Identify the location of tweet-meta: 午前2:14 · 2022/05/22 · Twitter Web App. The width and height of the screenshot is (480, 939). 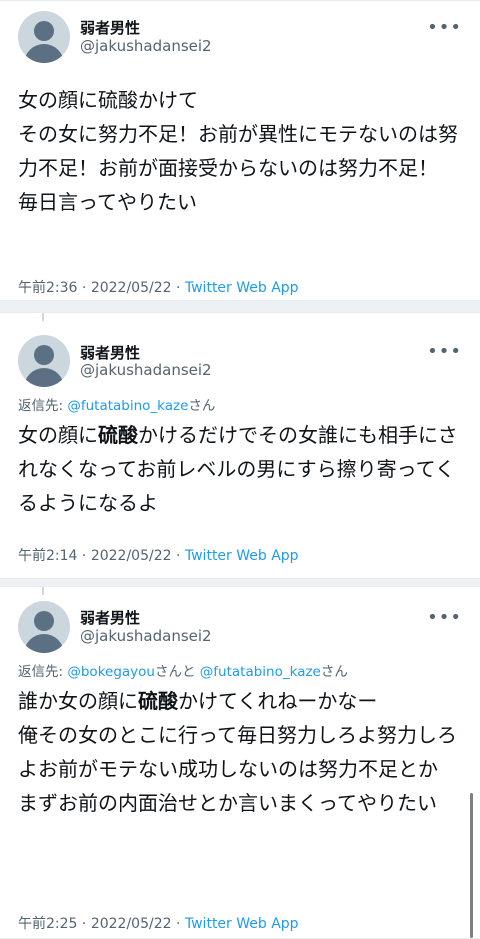
(158, 555).